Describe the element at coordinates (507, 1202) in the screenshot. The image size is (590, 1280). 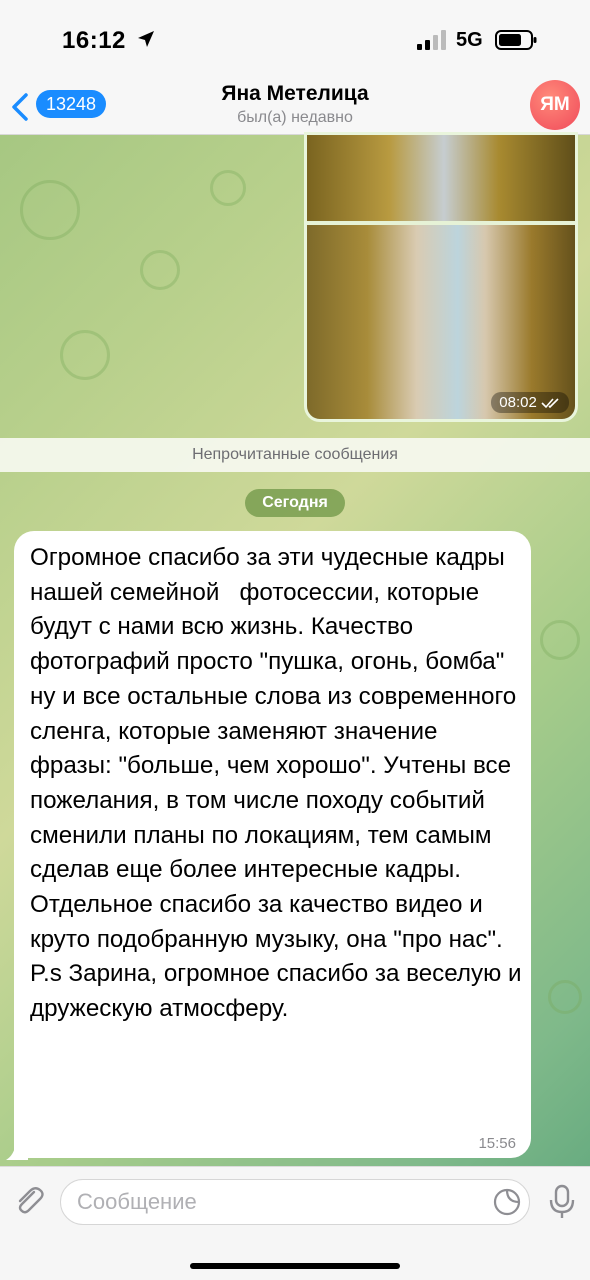
I see `sticker-icon` at that location.